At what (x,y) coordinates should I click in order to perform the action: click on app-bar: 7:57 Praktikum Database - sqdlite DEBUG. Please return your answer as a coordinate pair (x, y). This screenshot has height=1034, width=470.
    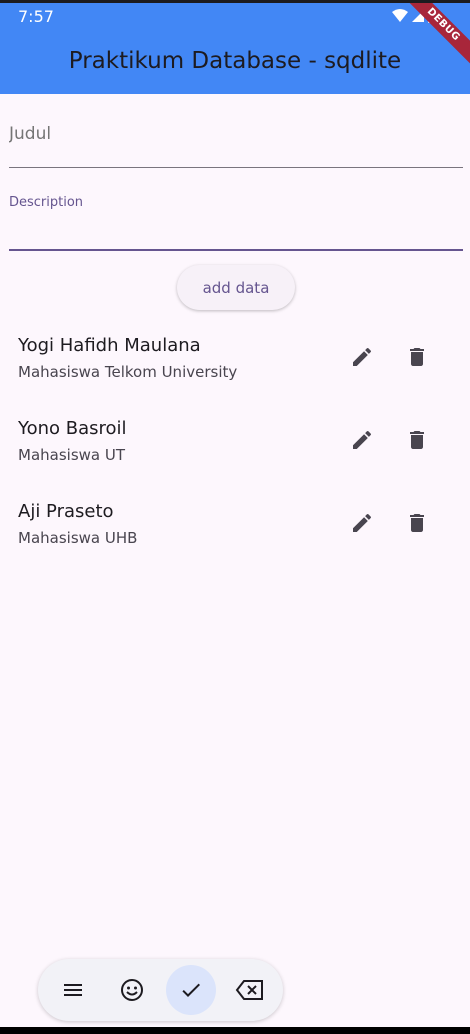
    Looking at the image, I should click on (235, 48).